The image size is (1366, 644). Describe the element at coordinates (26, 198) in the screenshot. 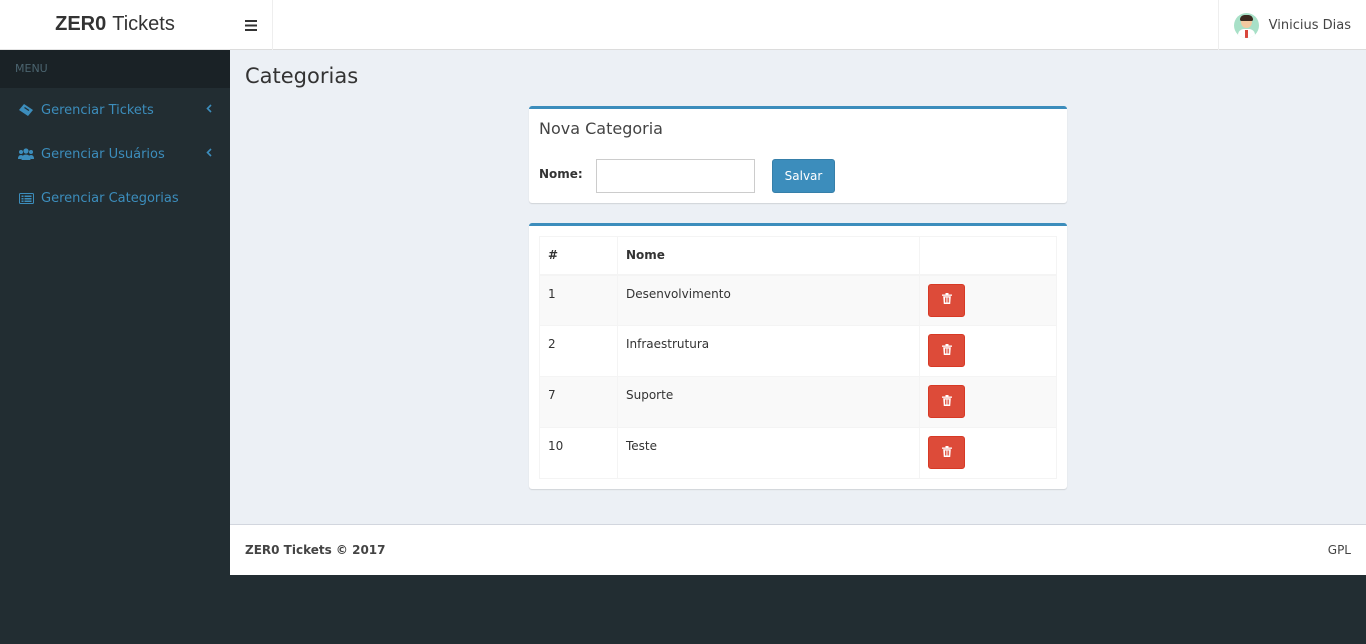

I see `list-icon` at that location.